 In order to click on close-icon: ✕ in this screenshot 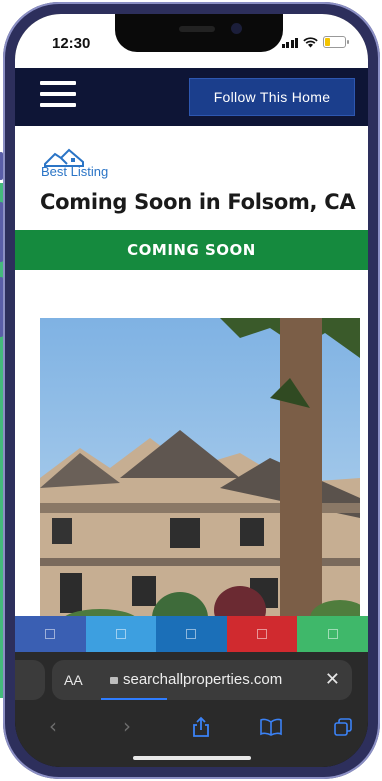, I will do `click(332, 679)`.